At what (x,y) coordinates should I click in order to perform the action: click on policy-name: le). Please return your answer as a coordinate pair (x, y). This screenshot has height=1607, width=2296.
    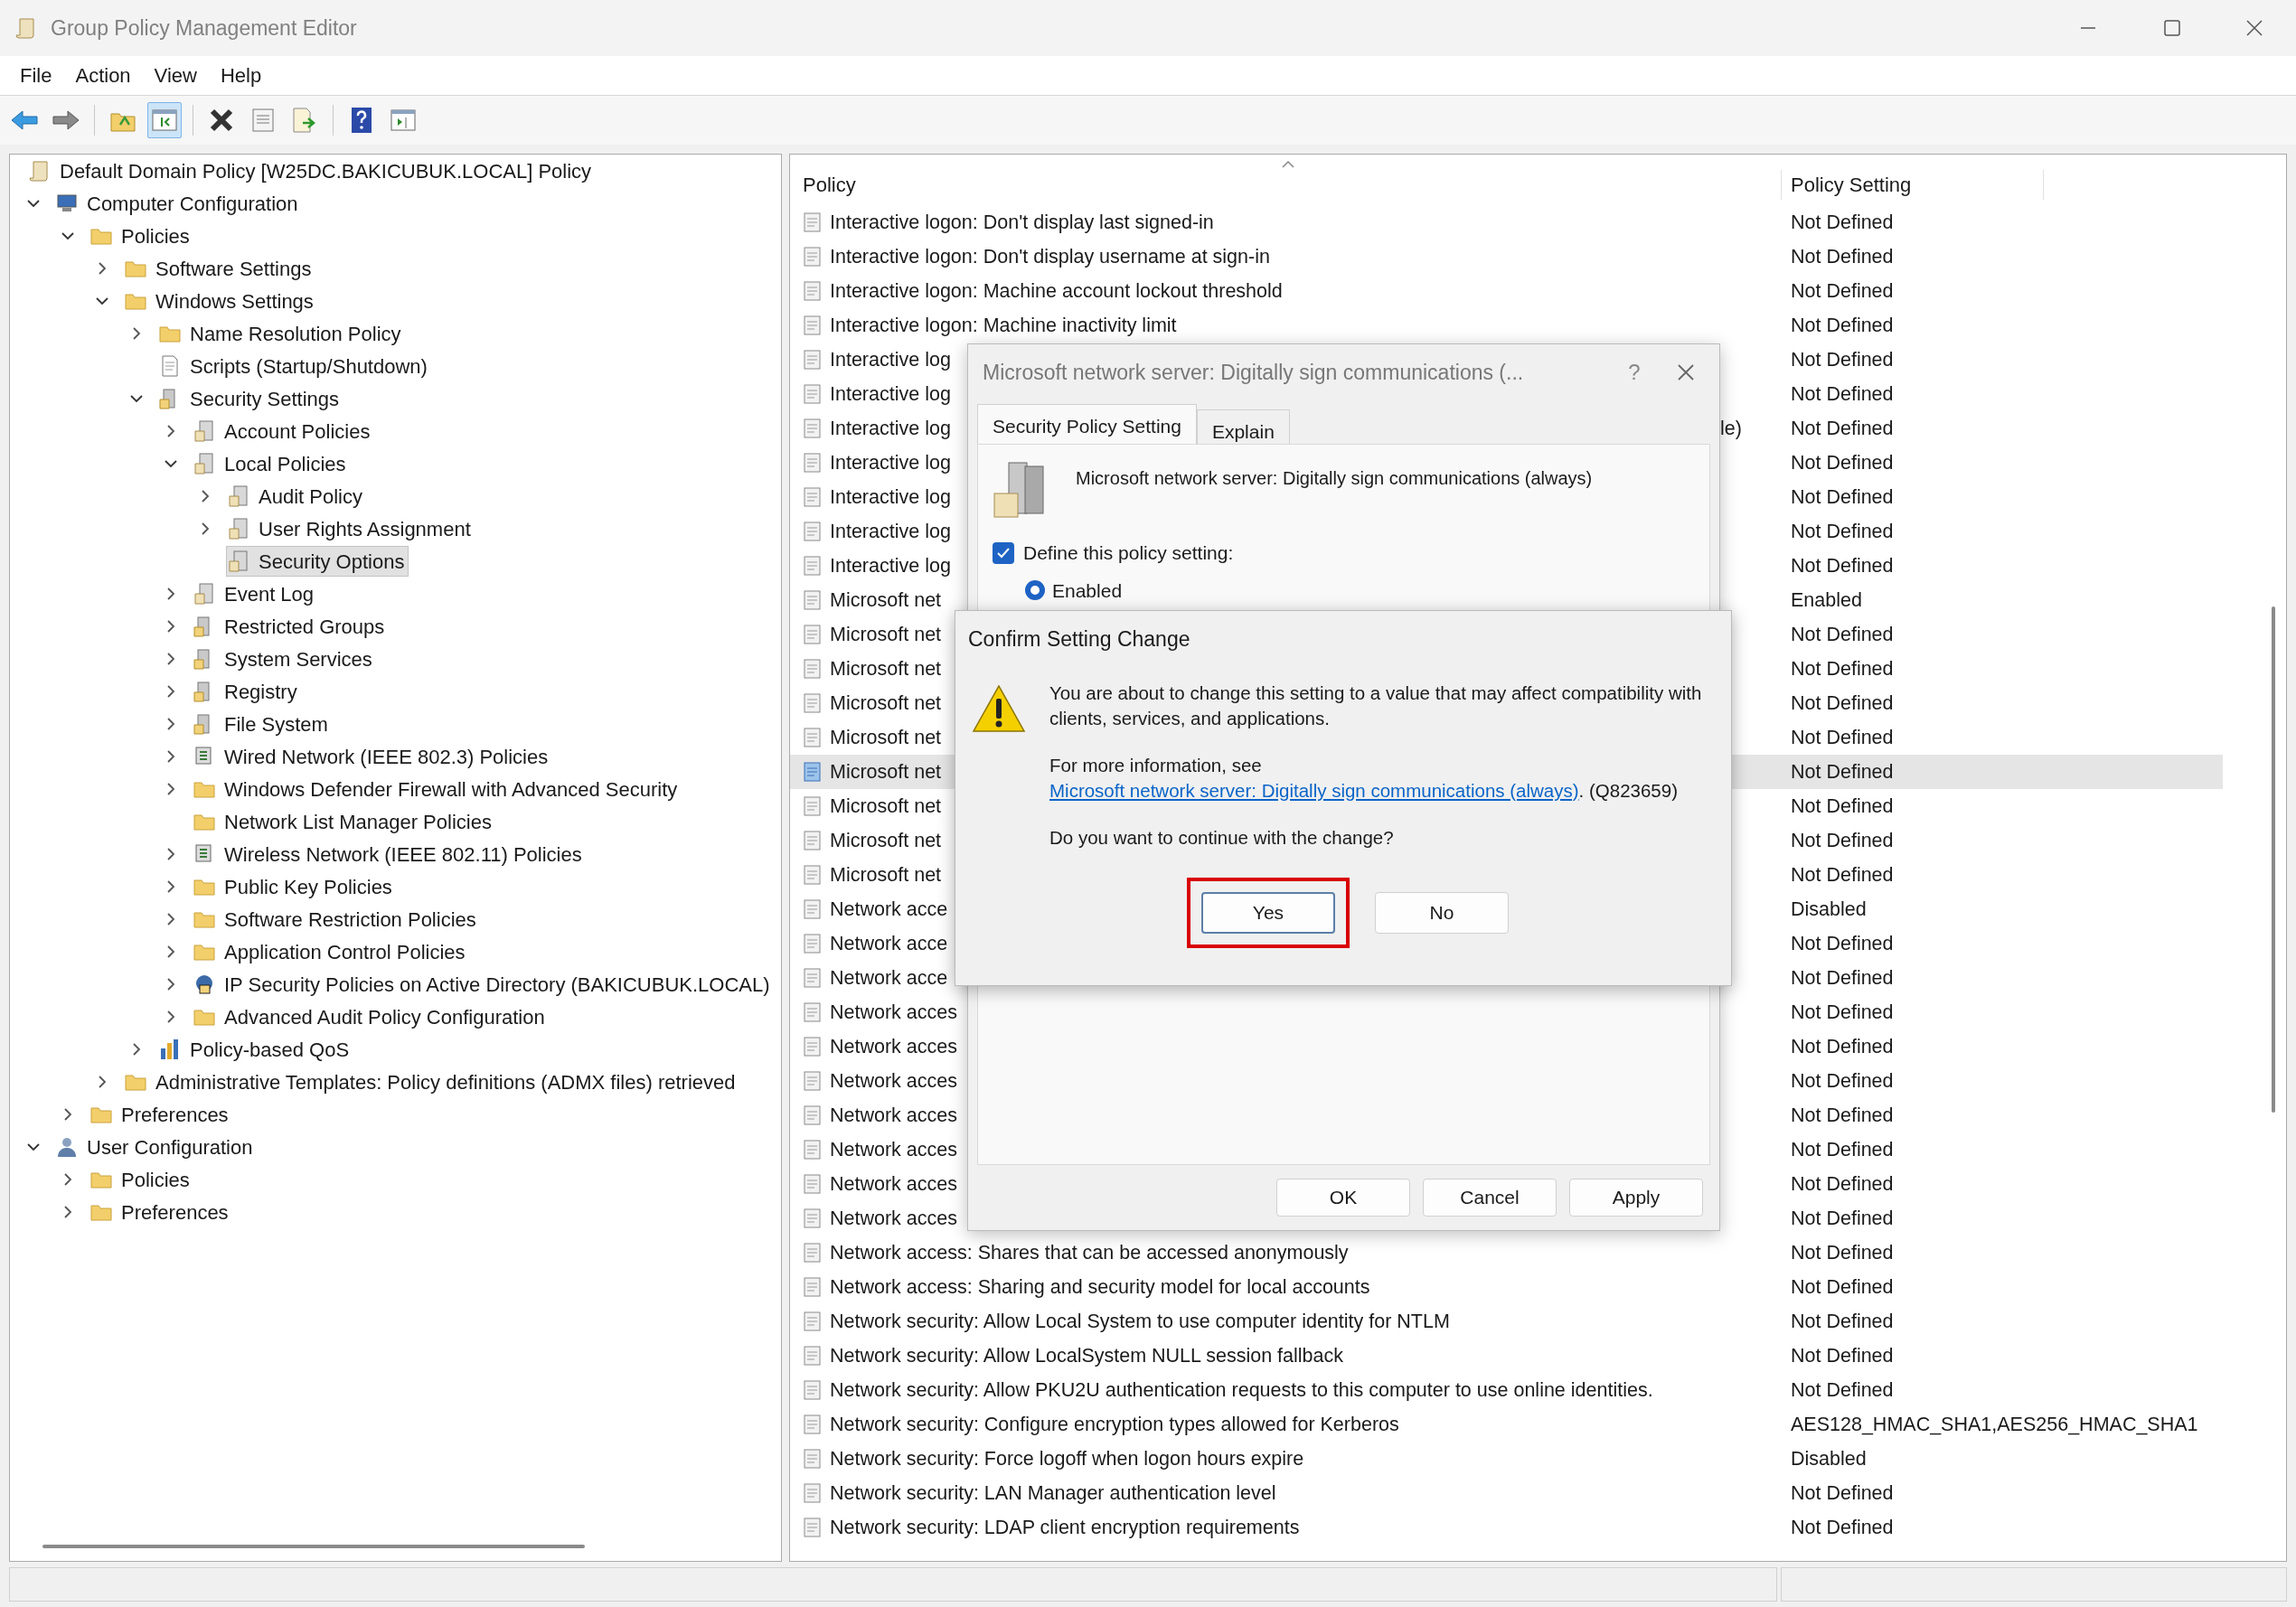
    Looking at the image, I should click on (1731, 428).